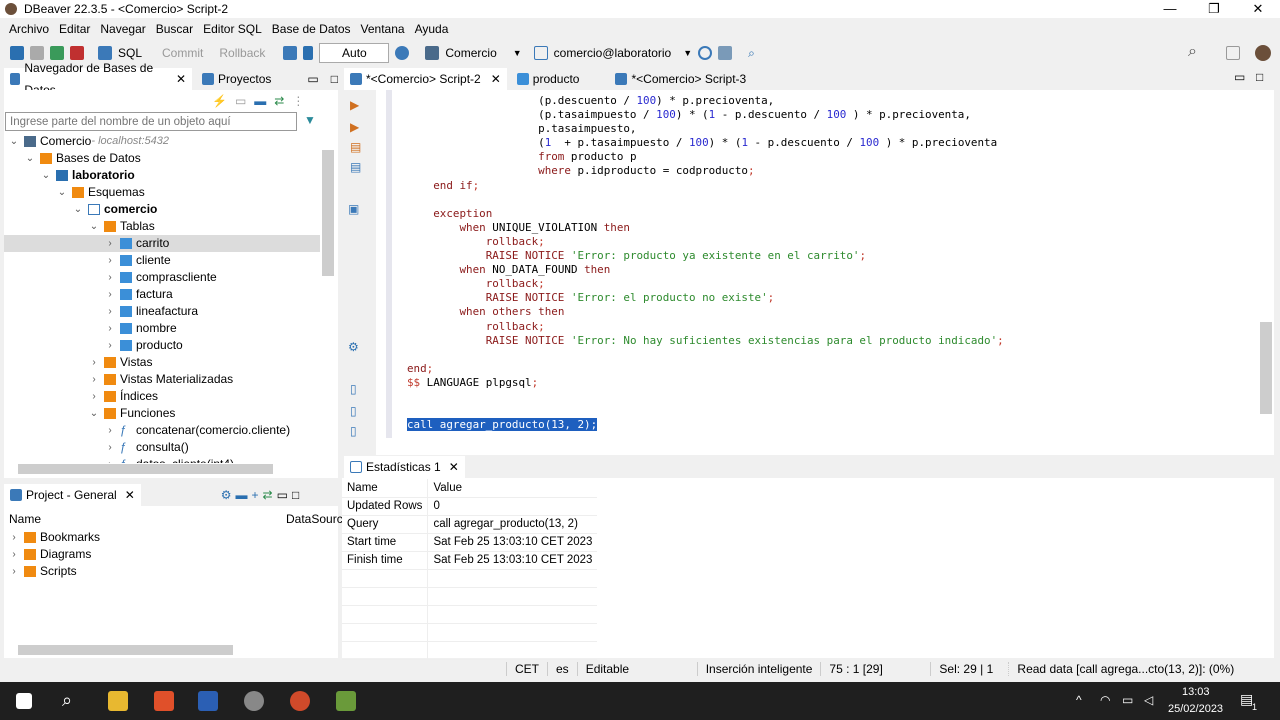  I want to click on expand-icon: +, so click(255, 495).